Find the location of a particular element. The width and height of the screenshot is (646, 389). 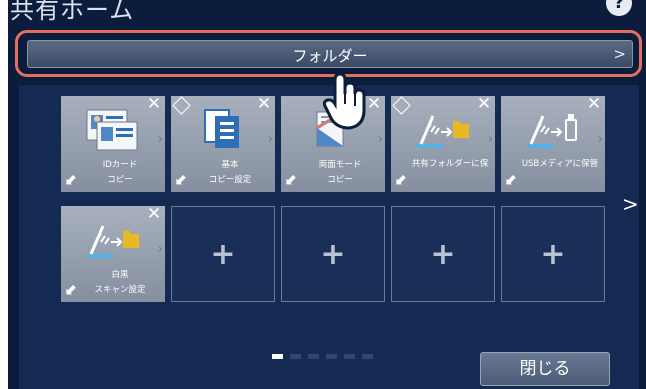

tile-id-card-copy: ✕ › ⬋ IDカード コピー is located at coordinates (113, 144).